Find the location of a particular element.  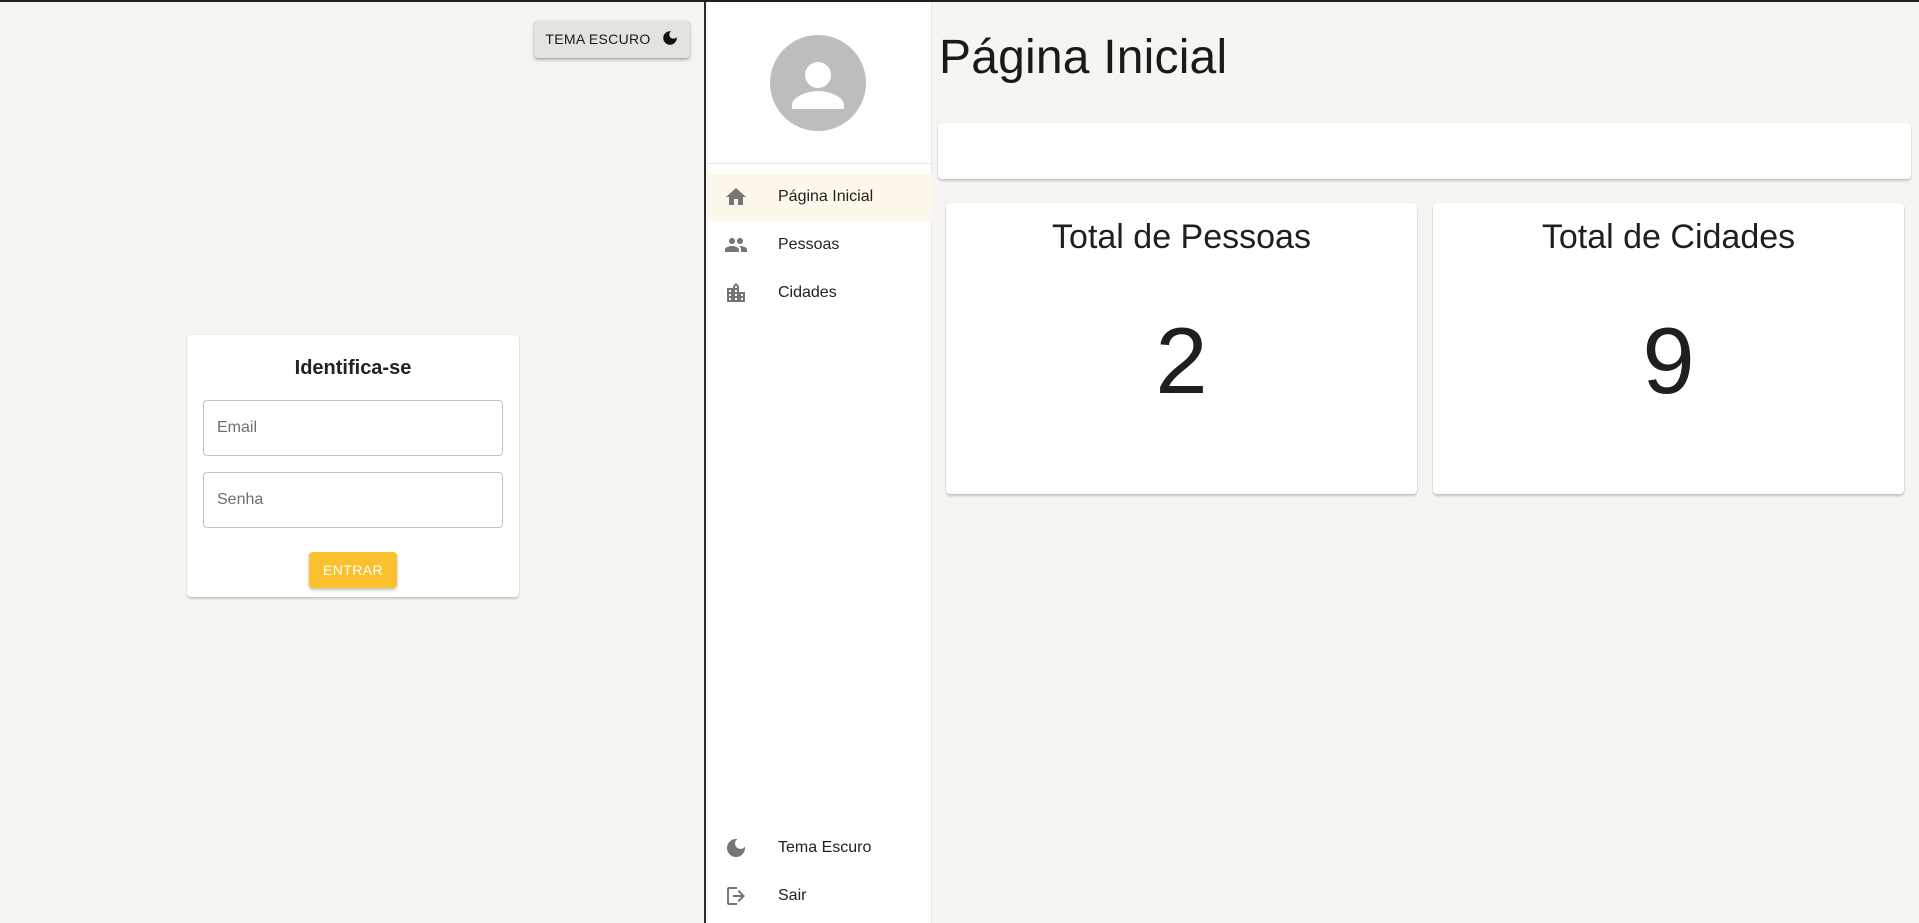

theme-toggle-button: TEMA ESCURO is located at coordinates (612, 39).